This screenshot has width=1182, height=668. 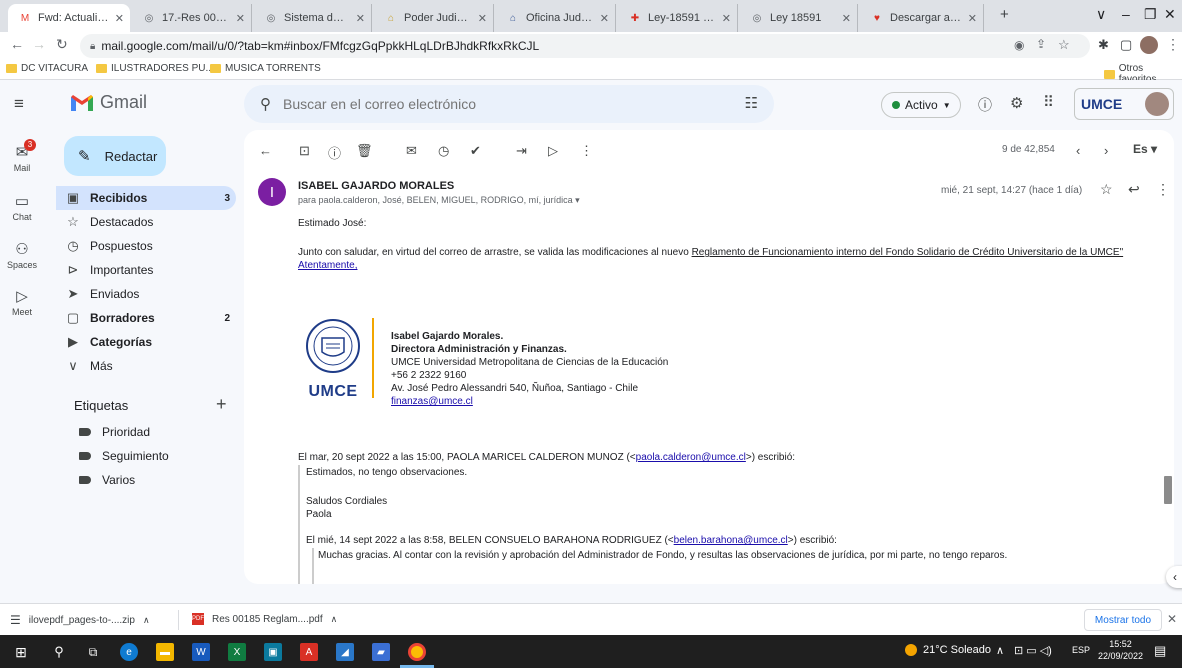 I want to click on rail-chat: ▭ Chat, so click(x=22, y=207).